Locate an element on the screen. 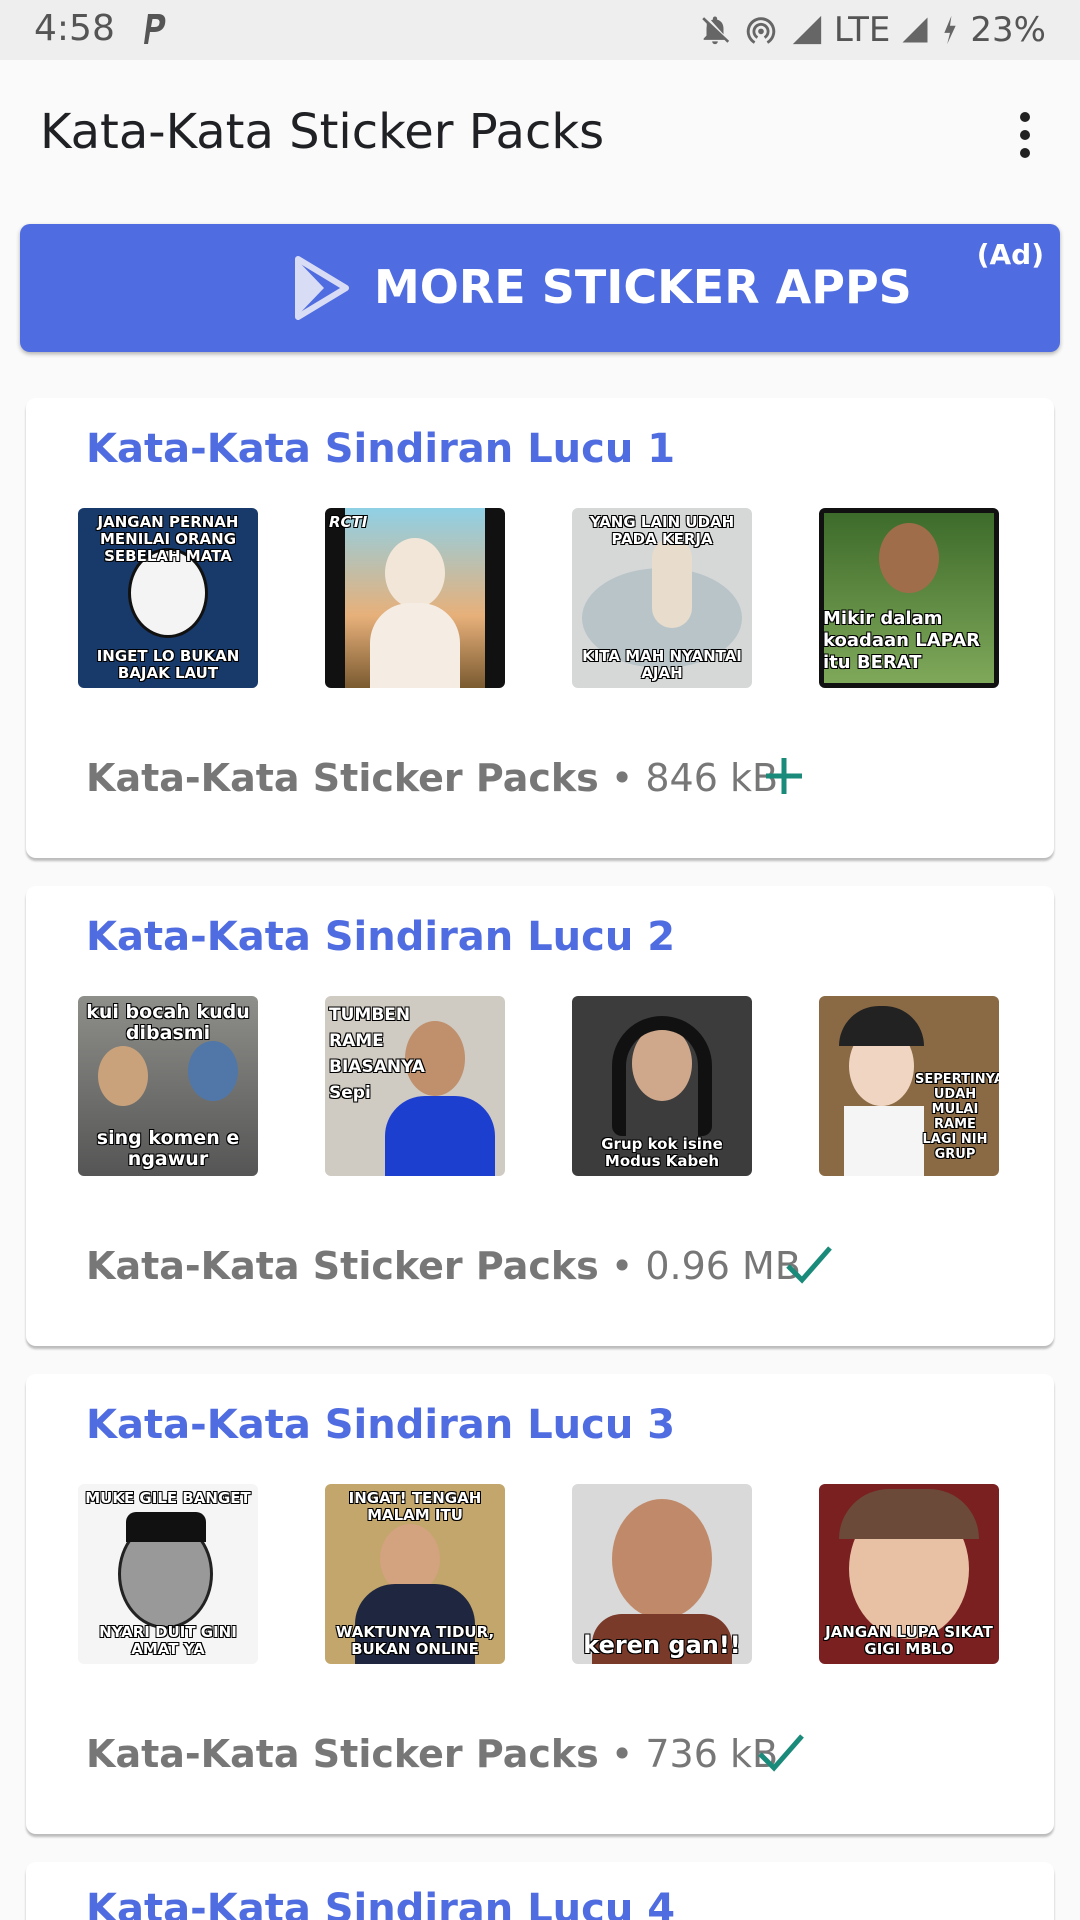 The width and height of the screenshot is (1080, 1920). network-label: LTE is located at coordinates (862, 30).